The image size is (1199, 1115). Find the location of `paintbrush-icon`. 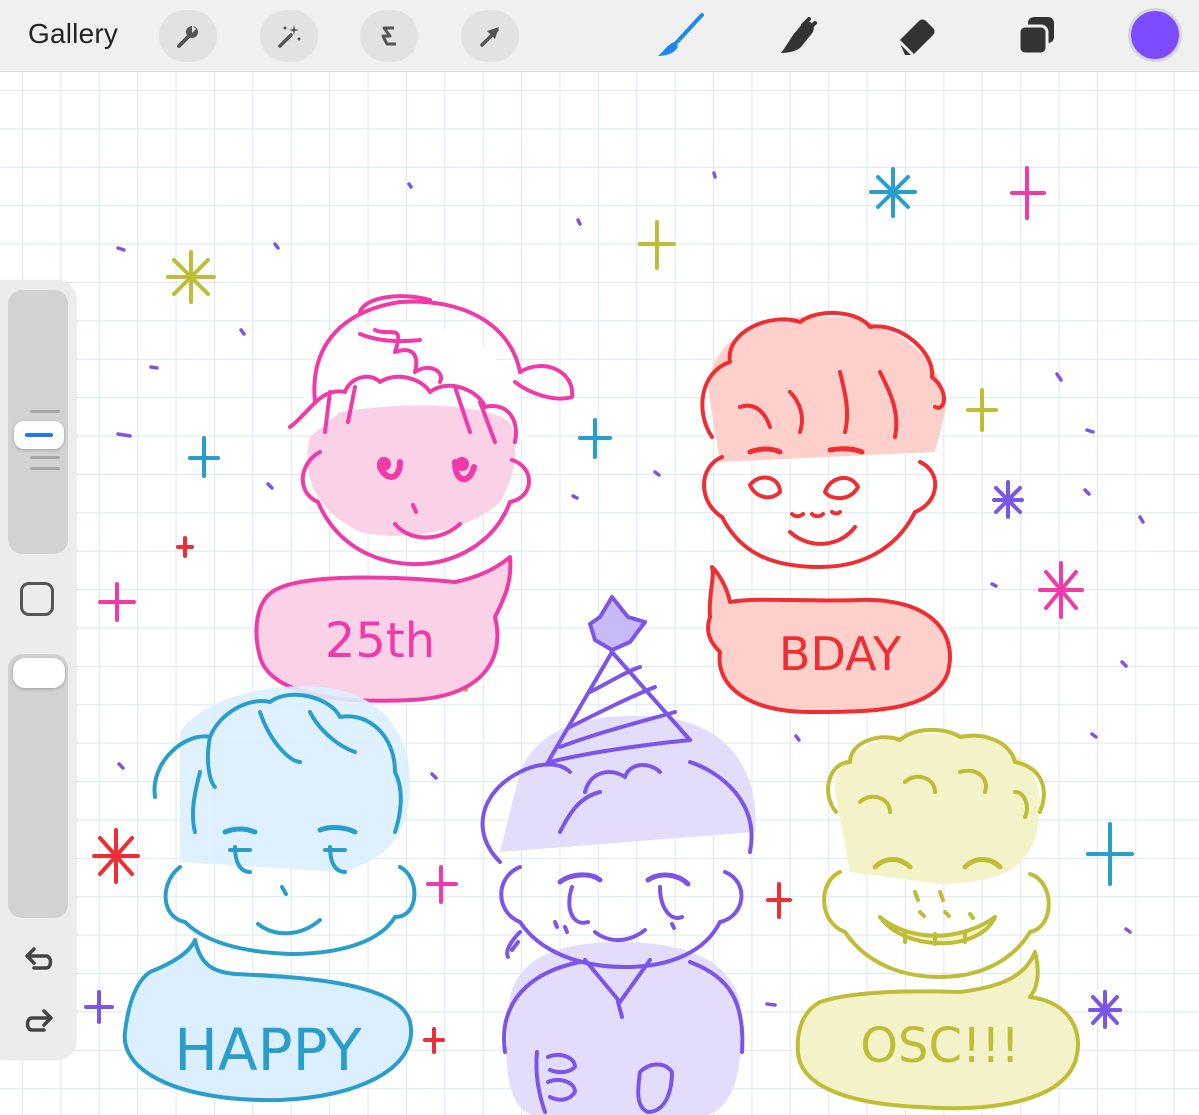

paintbrush-icon is located at coordinates (681, 34).